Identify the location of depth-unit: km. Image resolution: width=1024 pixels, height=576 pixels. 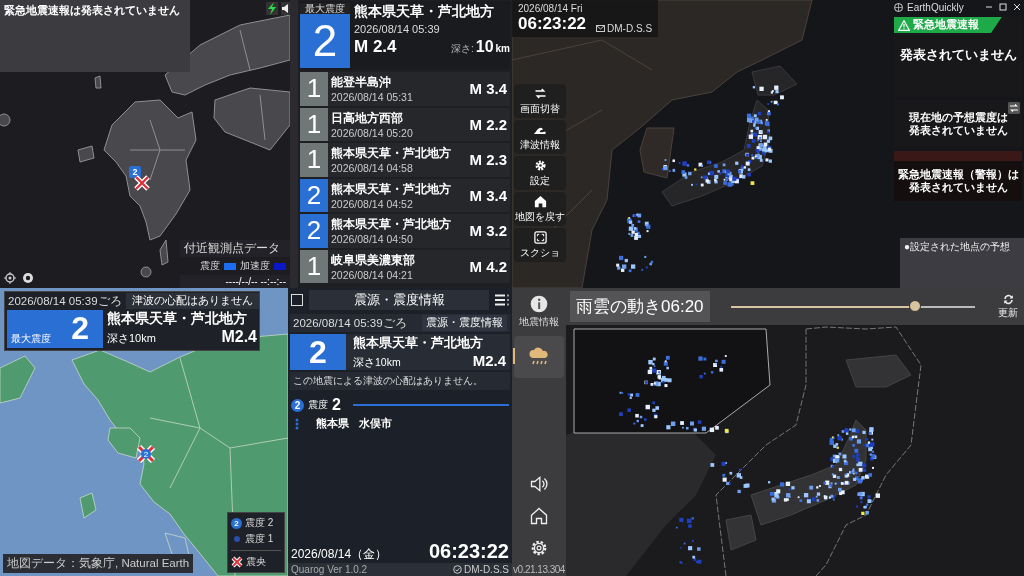
(502, 48).